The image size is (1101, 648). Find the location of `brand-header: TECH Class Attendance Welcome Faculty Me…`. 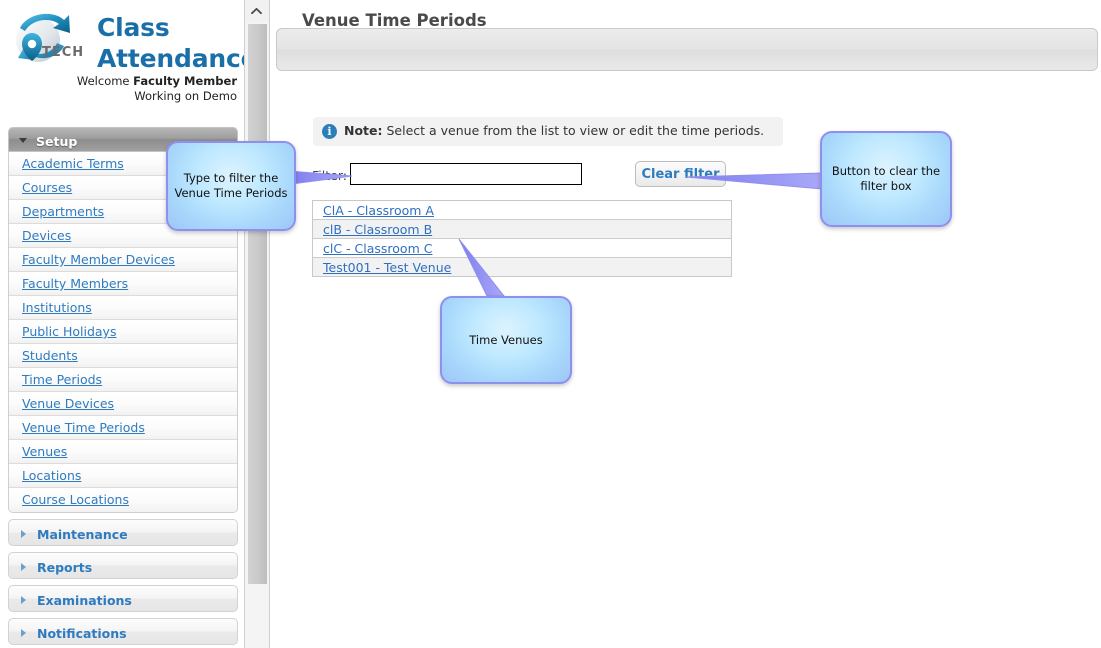

brand-header: TECH Class Attendance Welcome Faculty Me… is located at coordinates (122, 59).